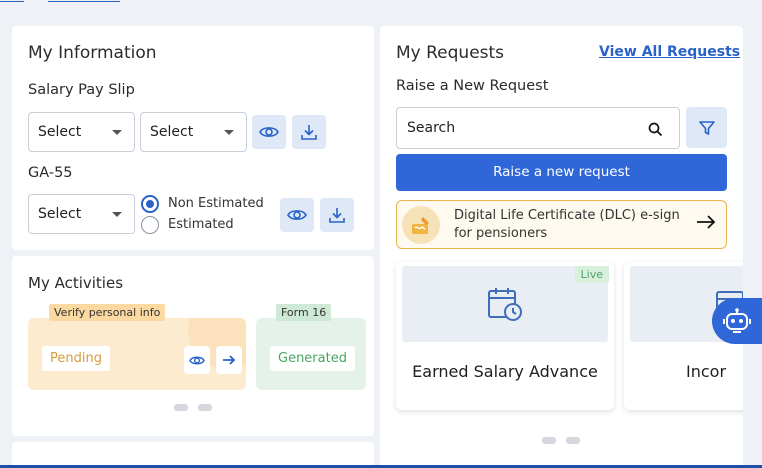  What do you see at coordinates (81, 90) in the screenshot?
I see `salary-pay-slip-label: Salary Pay Slip` at bounding box center [81, 90].